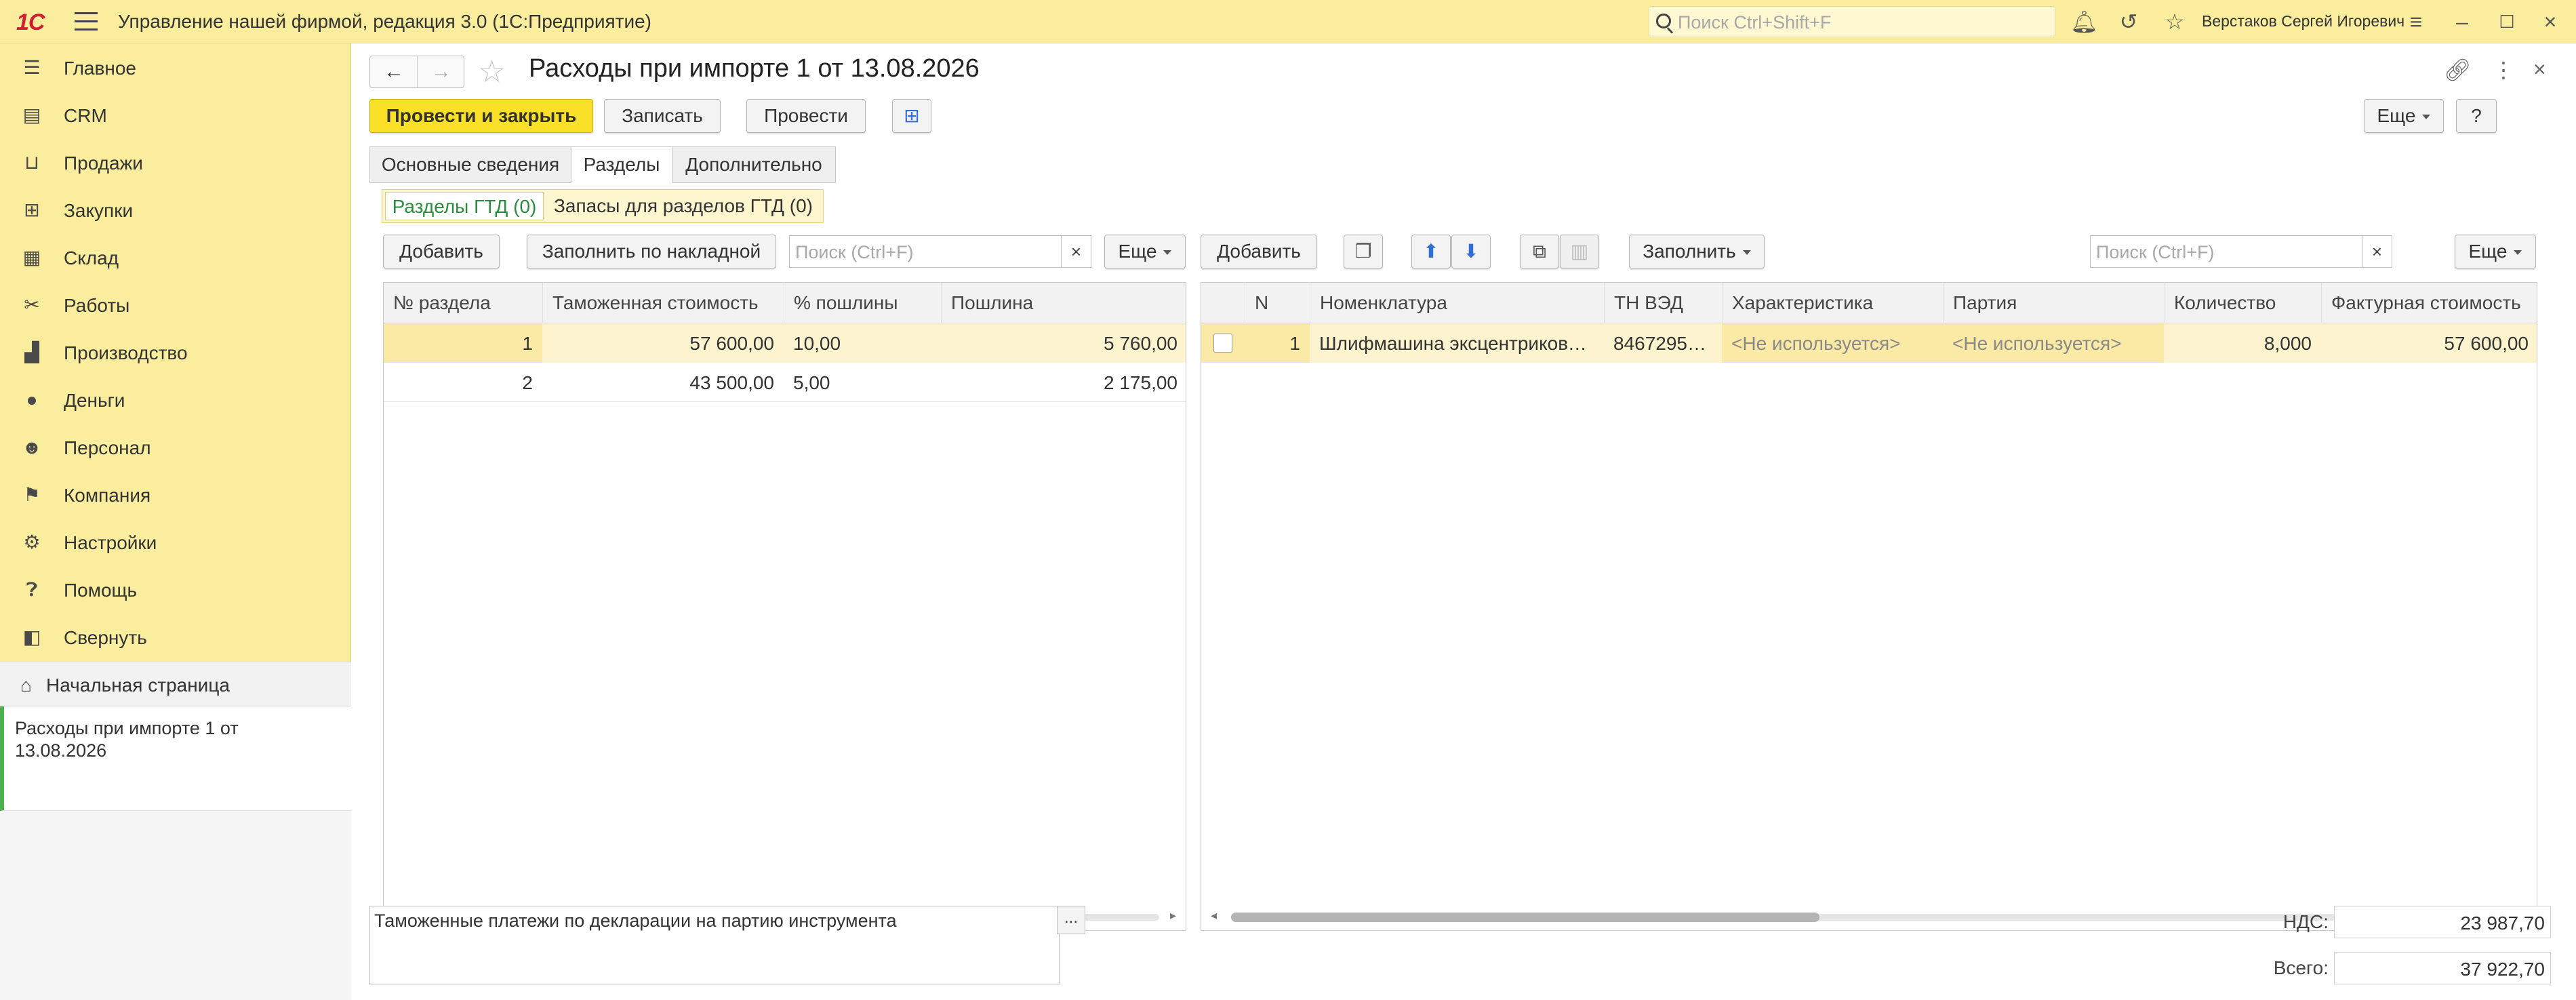  What do you see at coordinates (86, 21) in the screenshot?
I see `main-menu-icon` at bounding box center [86, 21].